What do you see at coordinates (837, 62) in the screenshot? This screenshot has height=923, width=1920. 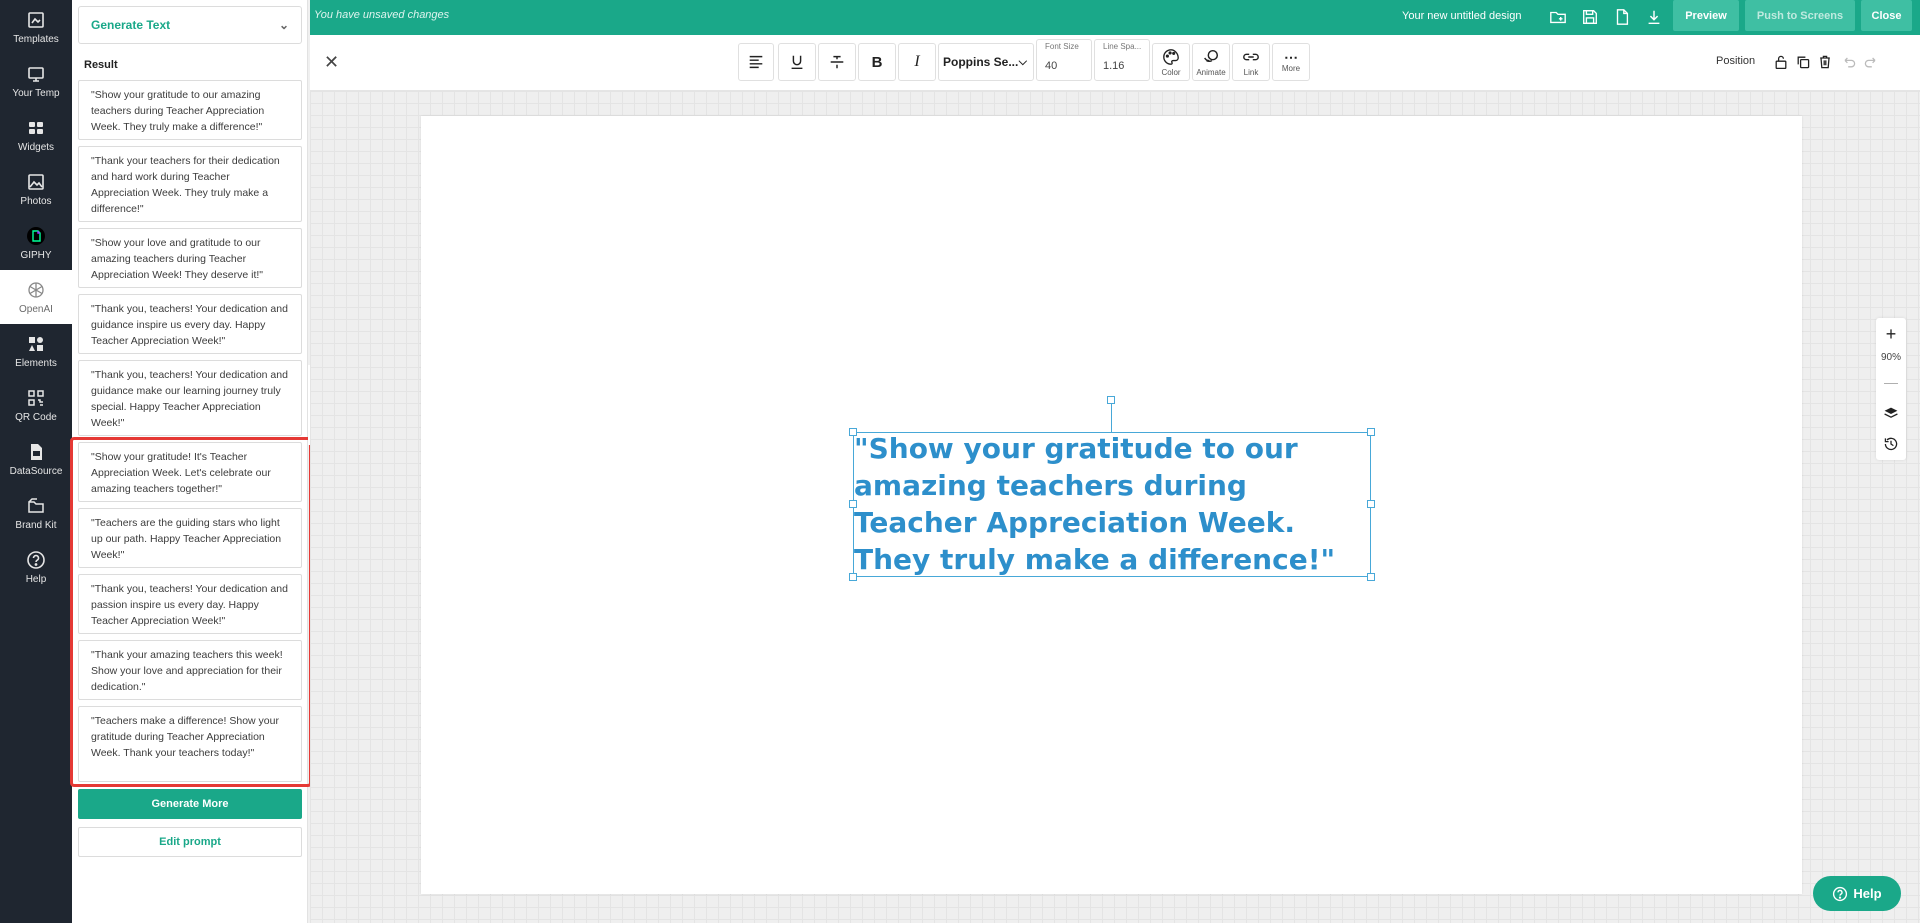 I see `strikethrough-button` at bounding box center [837, 62].